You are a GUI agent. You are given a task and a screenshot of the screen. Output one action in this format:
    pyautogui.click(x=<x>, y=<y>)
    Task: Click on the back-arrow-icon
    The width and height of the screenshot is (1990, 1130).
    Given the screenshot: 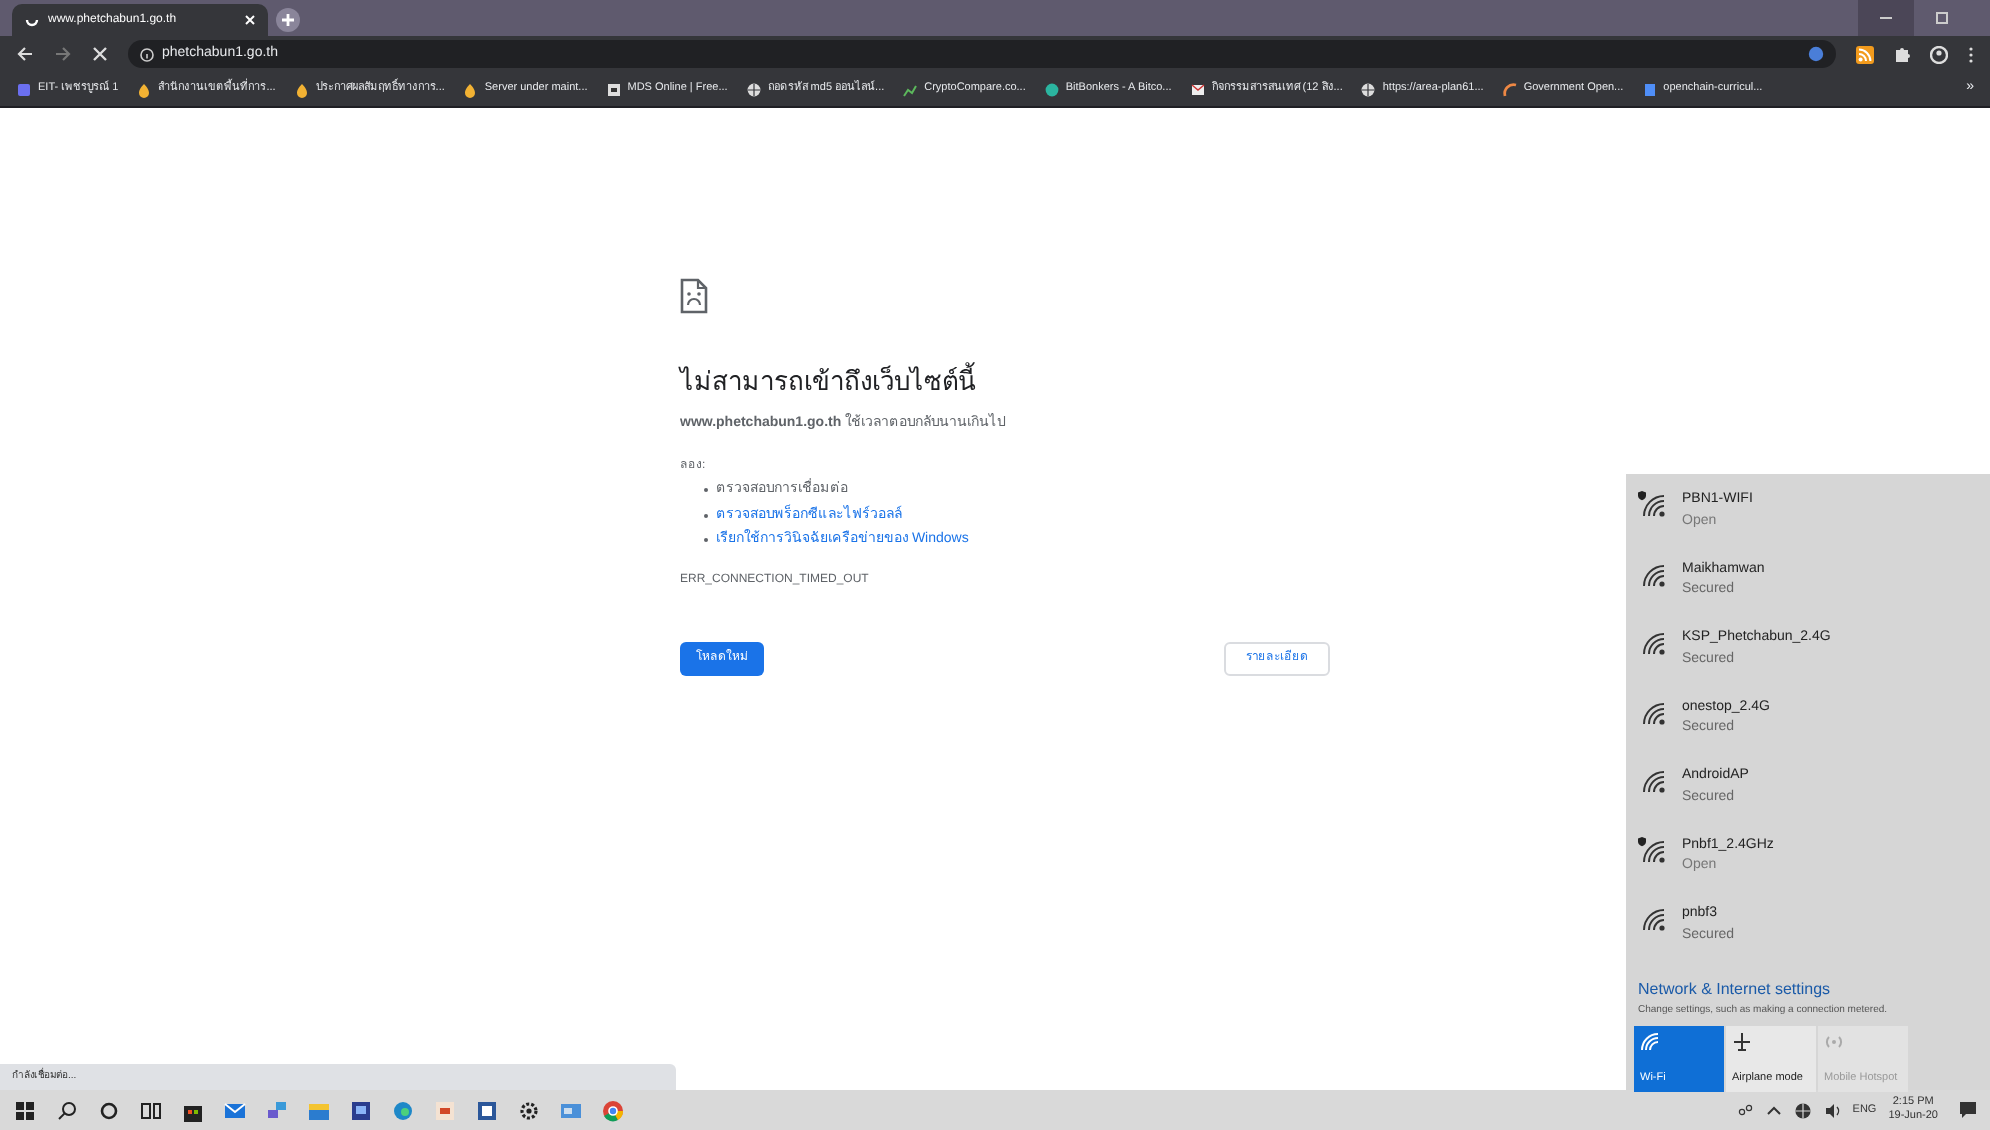 What is the action you would take?
    pyautogui.click(x=25, y=54)
    